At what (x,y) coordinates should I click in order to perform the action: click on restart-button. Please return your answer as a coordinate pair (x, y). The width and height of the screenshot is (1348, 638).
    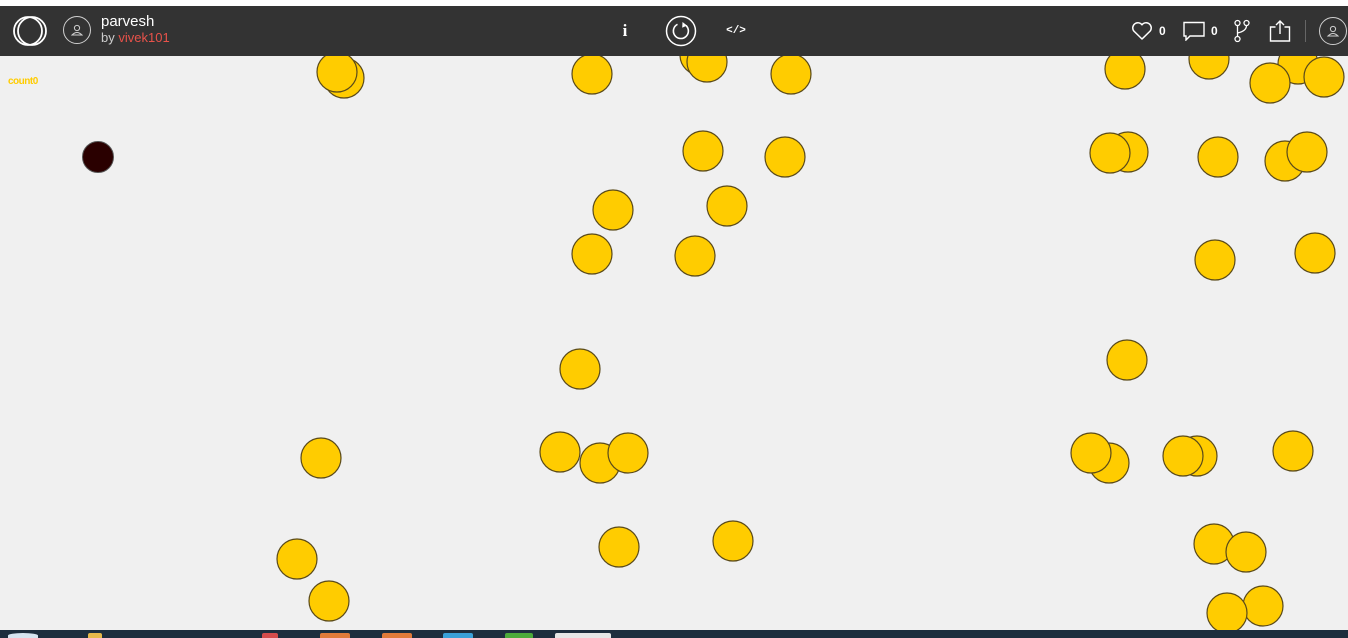
    Looking at the image, I should click on (681, 31).